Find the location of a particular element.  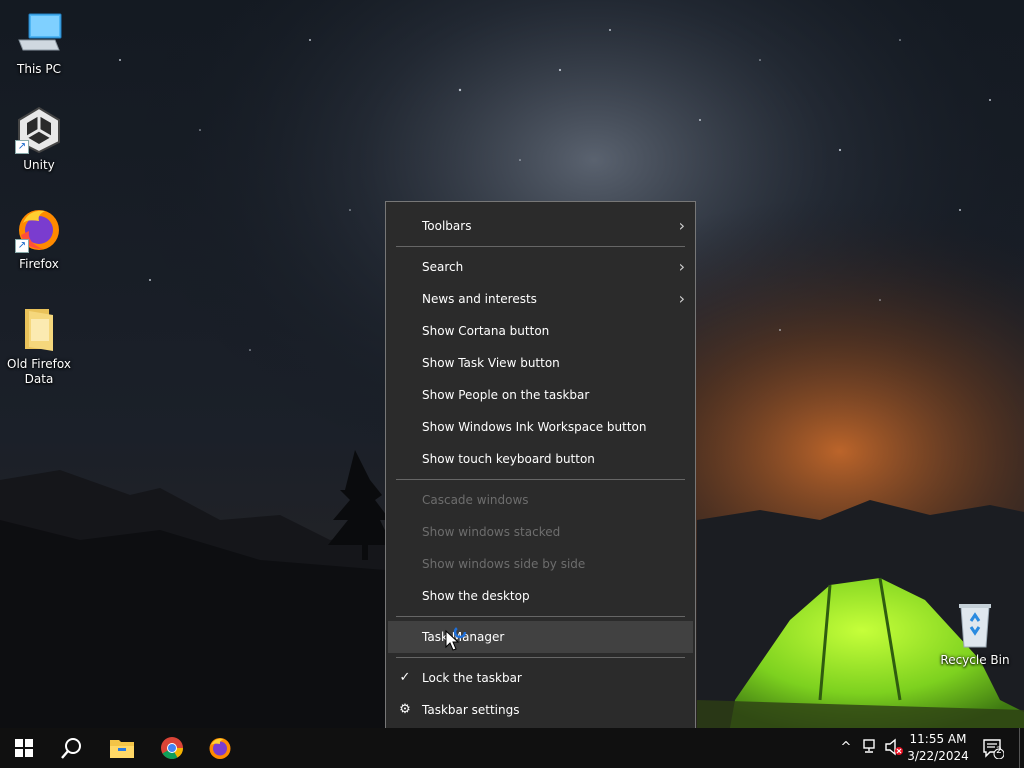

menu-item-news-and-interests: News and interests › is located at coordinates (540, 299).